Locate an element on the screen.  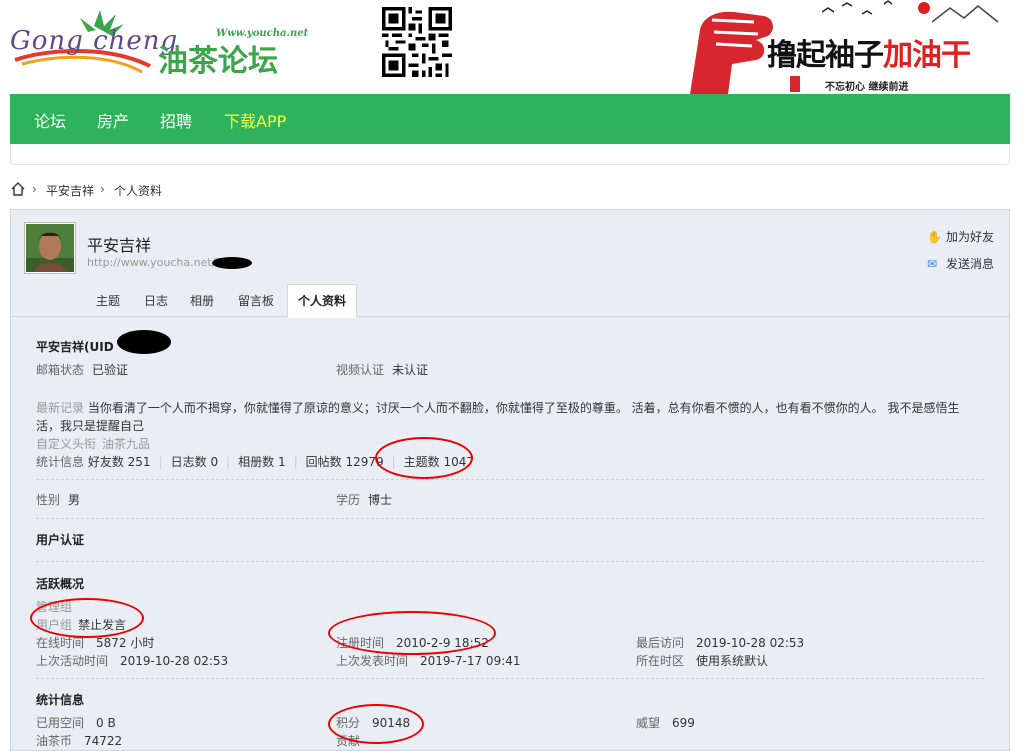
last-post-label: 上次发表时间 is located at coordinates (372, 661).